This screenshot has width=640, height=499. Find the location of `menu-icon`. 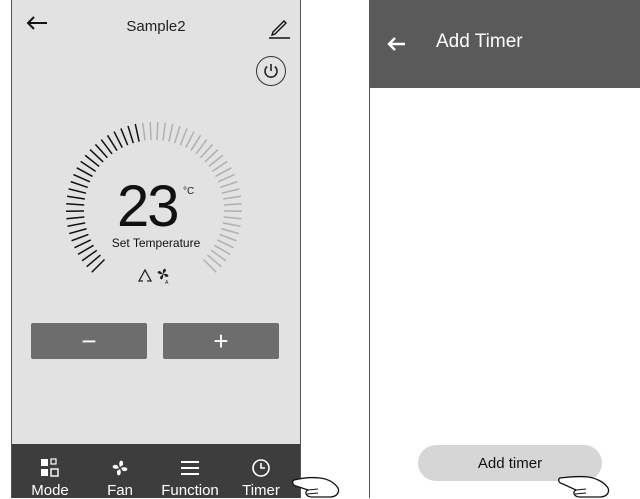

menu-icon is located at coordinates (190, 468).